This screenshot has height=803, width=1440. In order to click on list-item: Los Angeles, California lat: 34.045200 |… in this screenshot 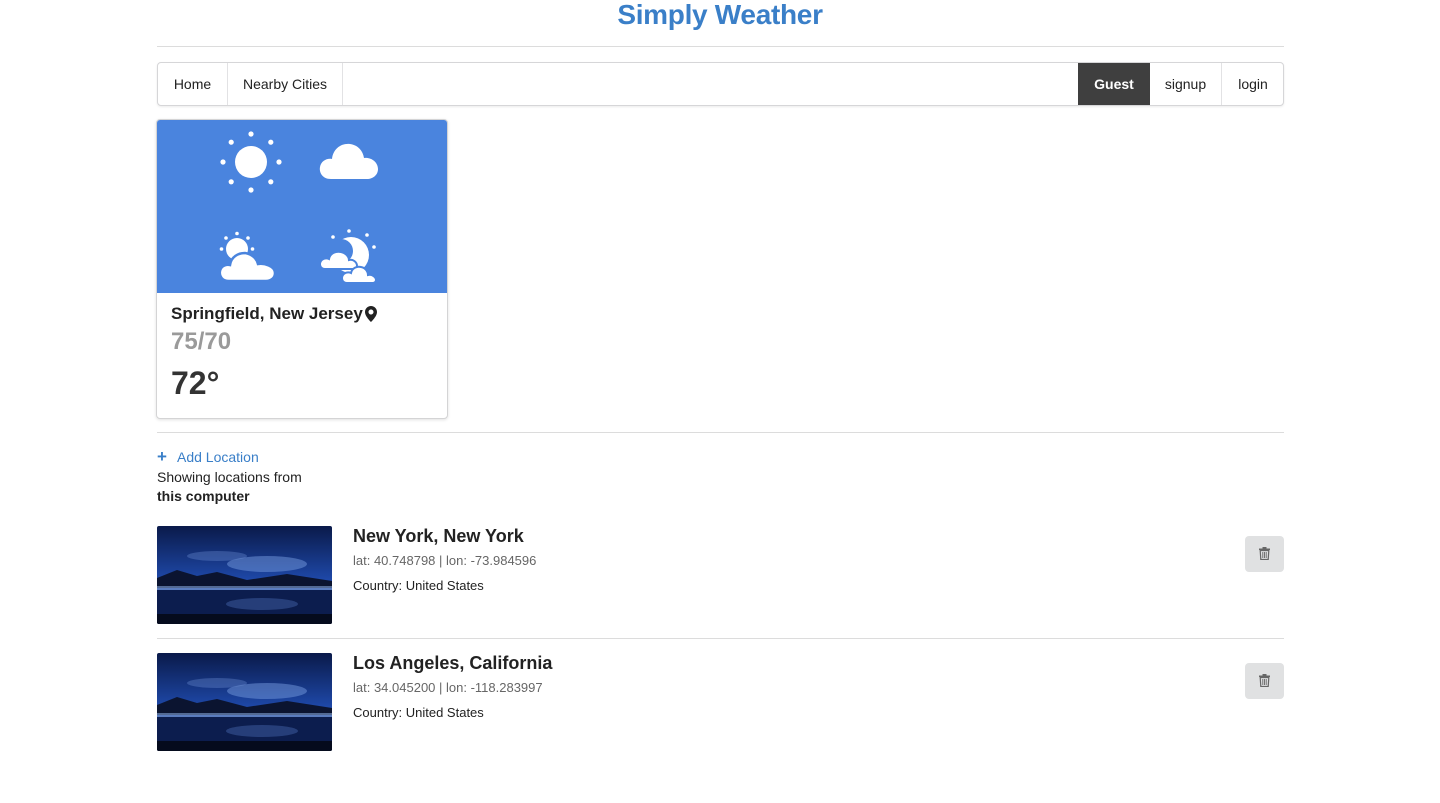, I will do `click(720, 703)`.